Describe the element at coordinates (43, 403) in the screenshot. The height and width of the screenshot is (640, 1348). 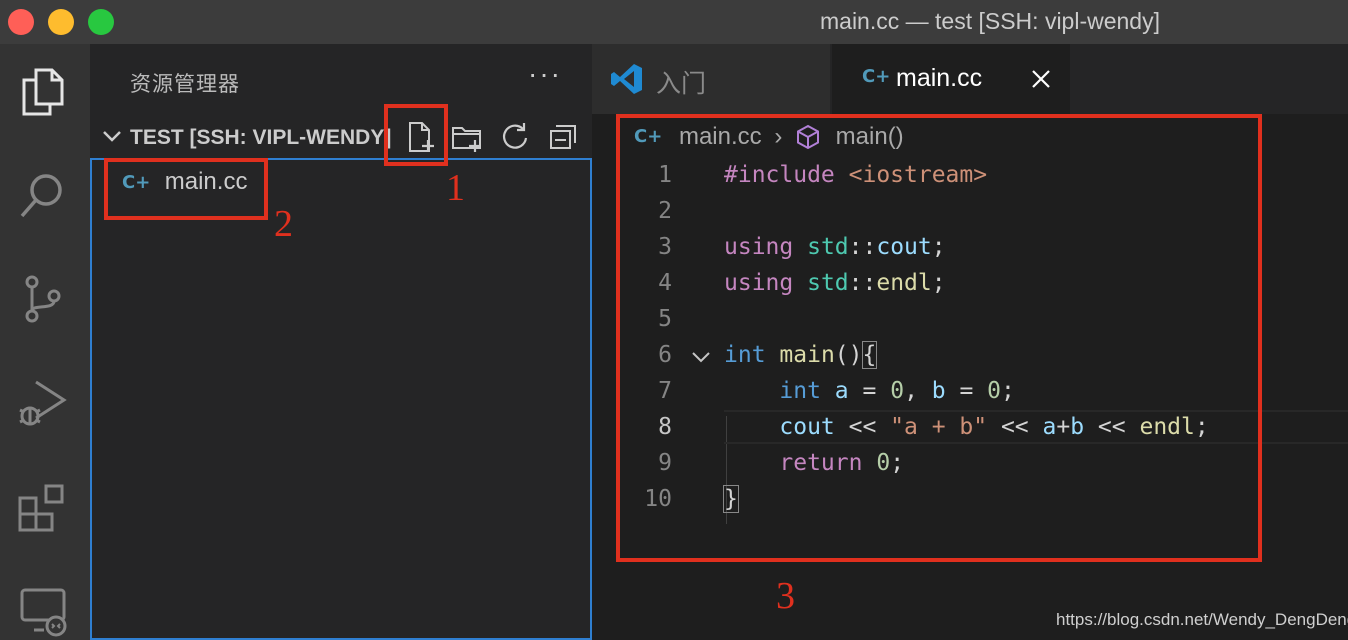
I see `run-debug-icon` at that location.